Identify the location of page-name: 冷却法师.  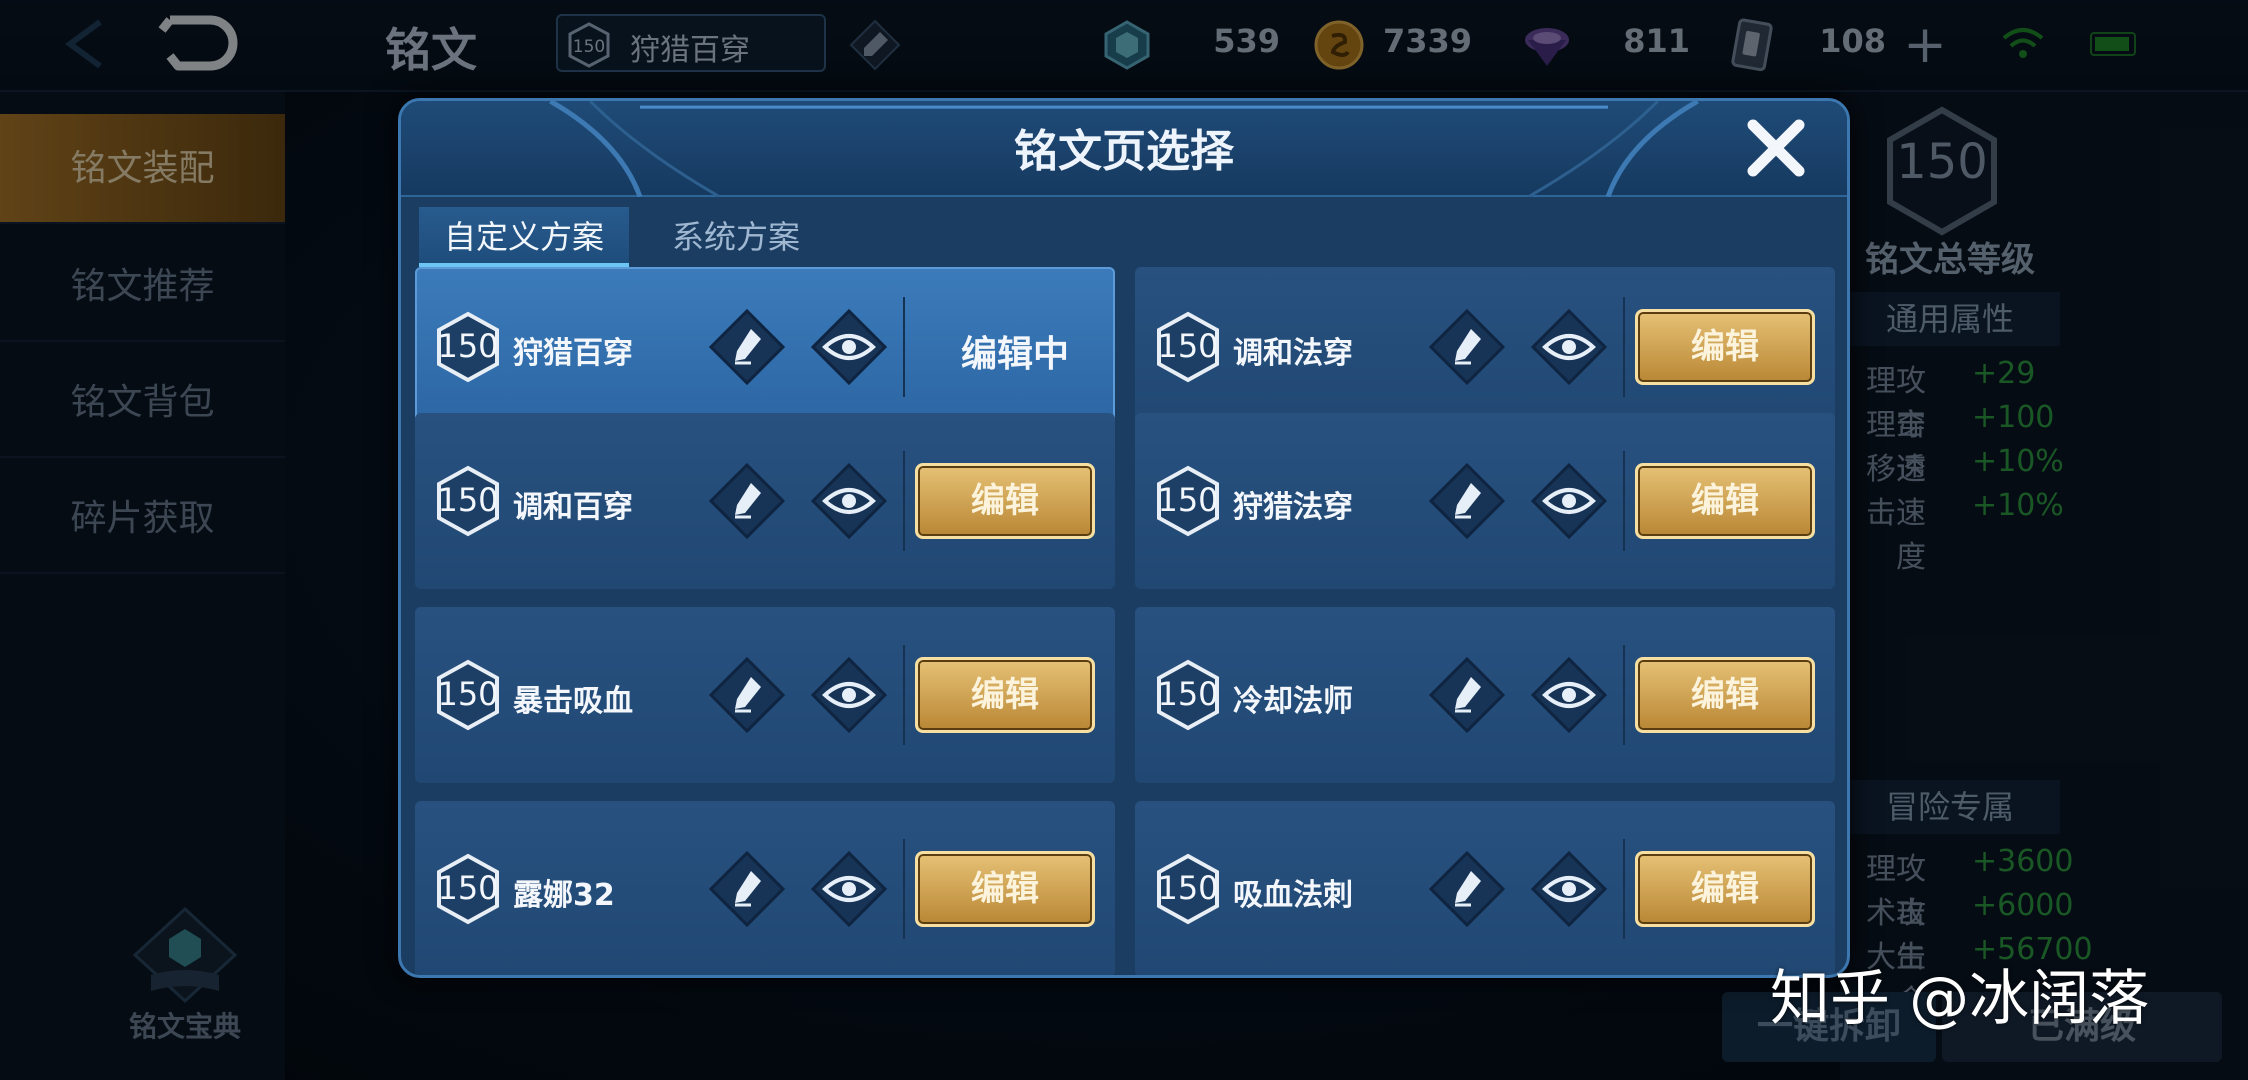
(1293, 701).